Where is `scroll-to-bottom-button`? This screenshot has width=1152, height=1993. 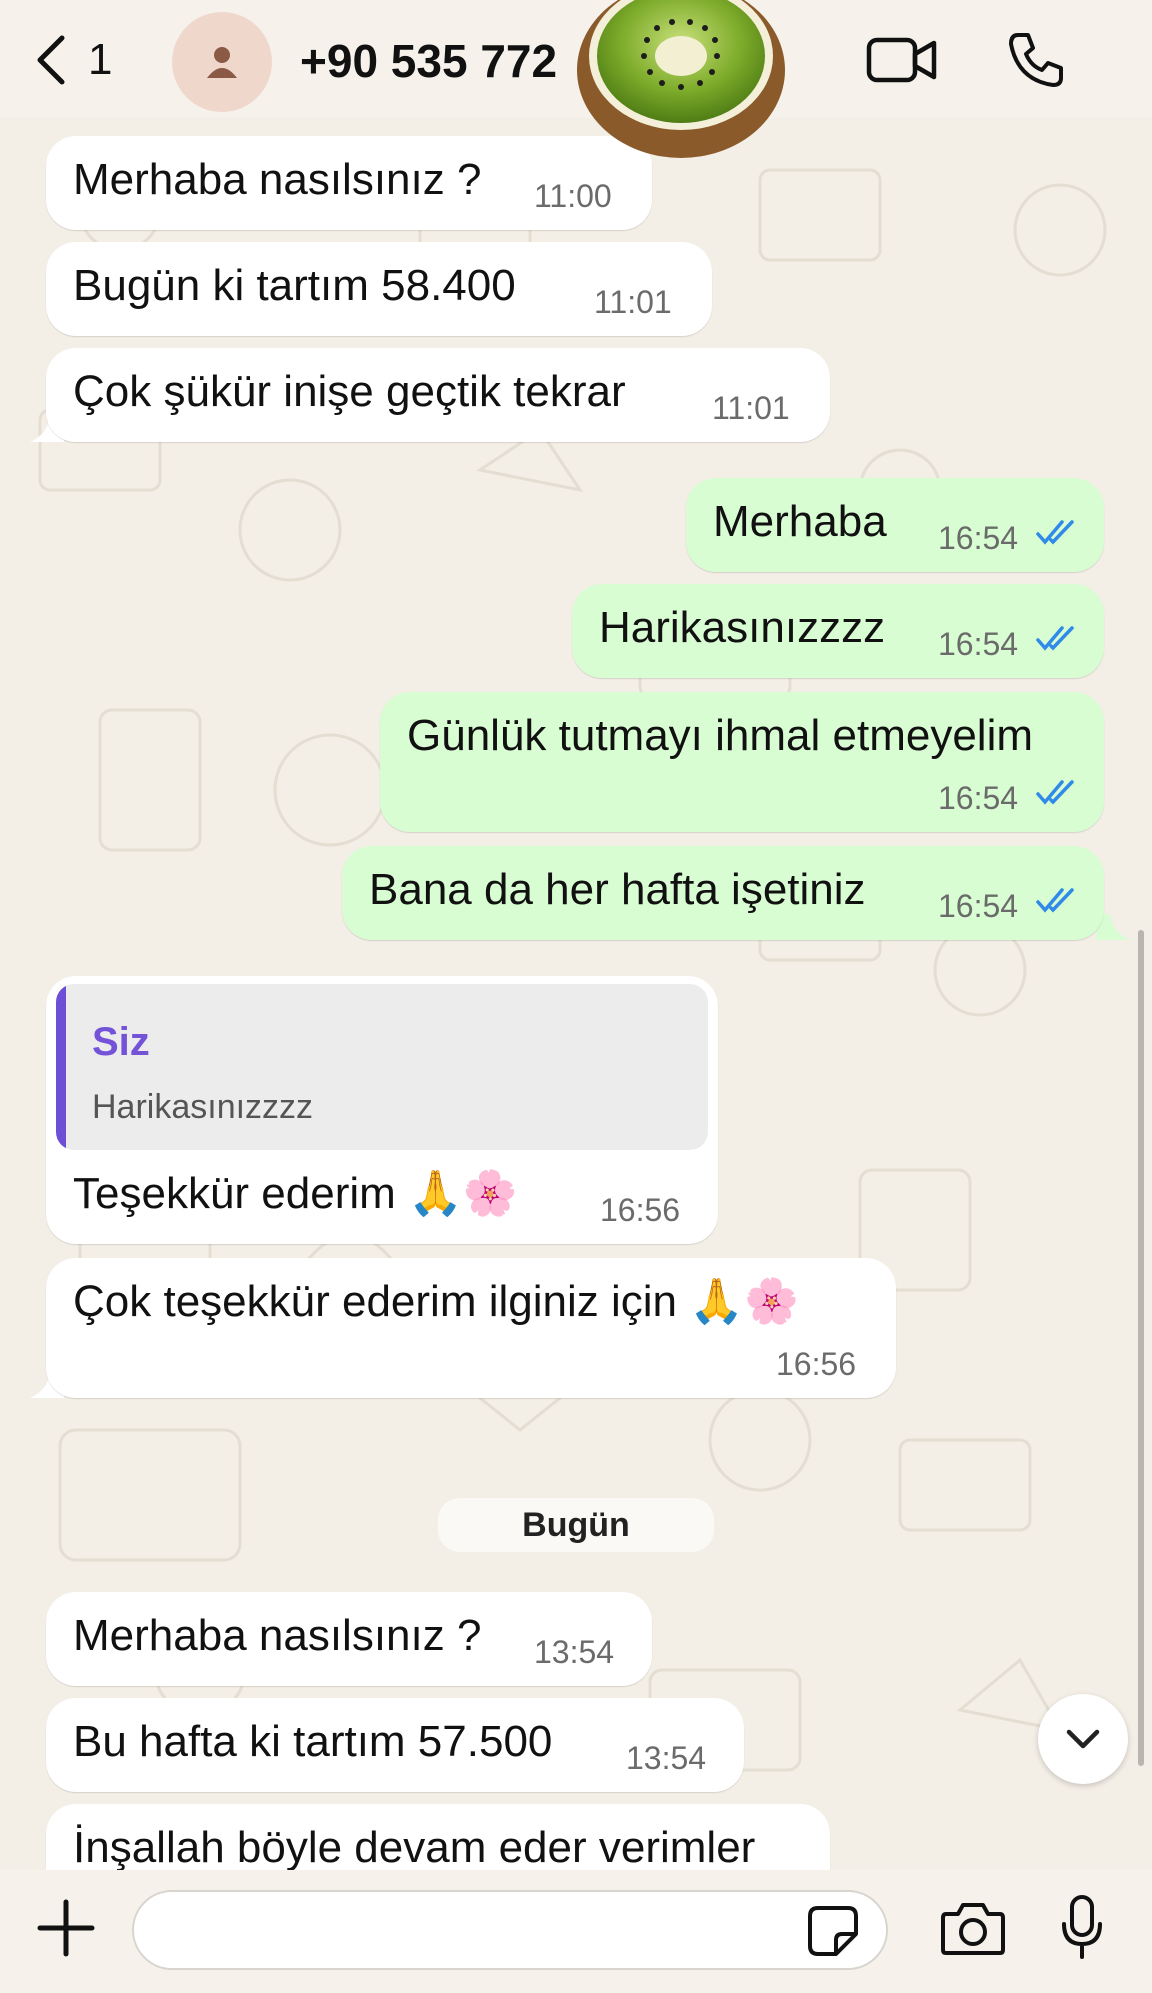 scroll-to-bottom-button is located at coordinates (1083, 1739).